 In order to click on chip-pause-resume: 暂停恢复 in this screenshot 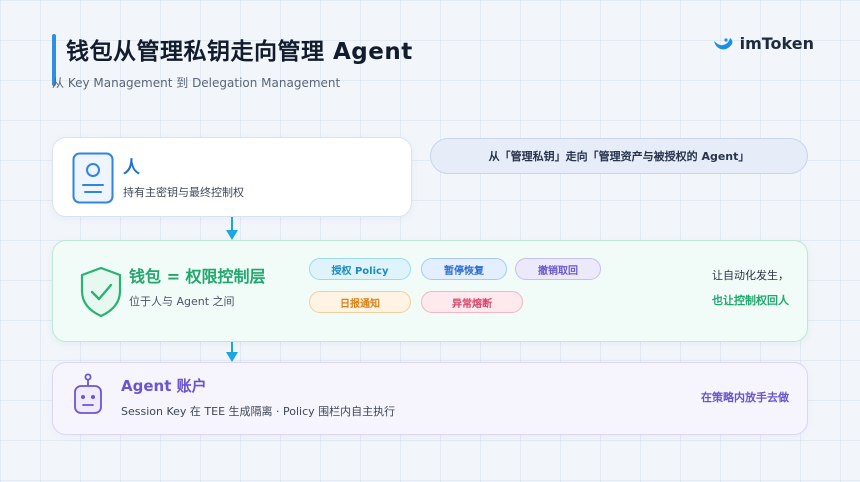, I will do `click(464, 269)`.